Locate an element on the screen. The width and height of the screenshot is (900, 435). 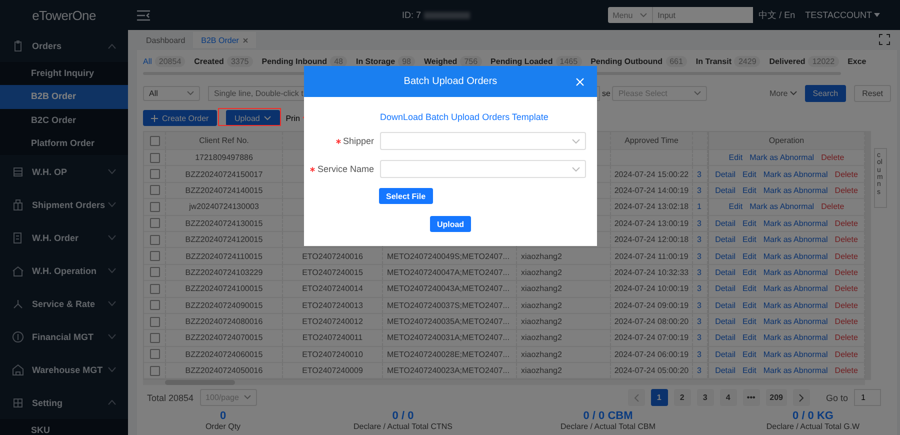
sidebar-group: W.H. Order is located at coordinates (64, 237).